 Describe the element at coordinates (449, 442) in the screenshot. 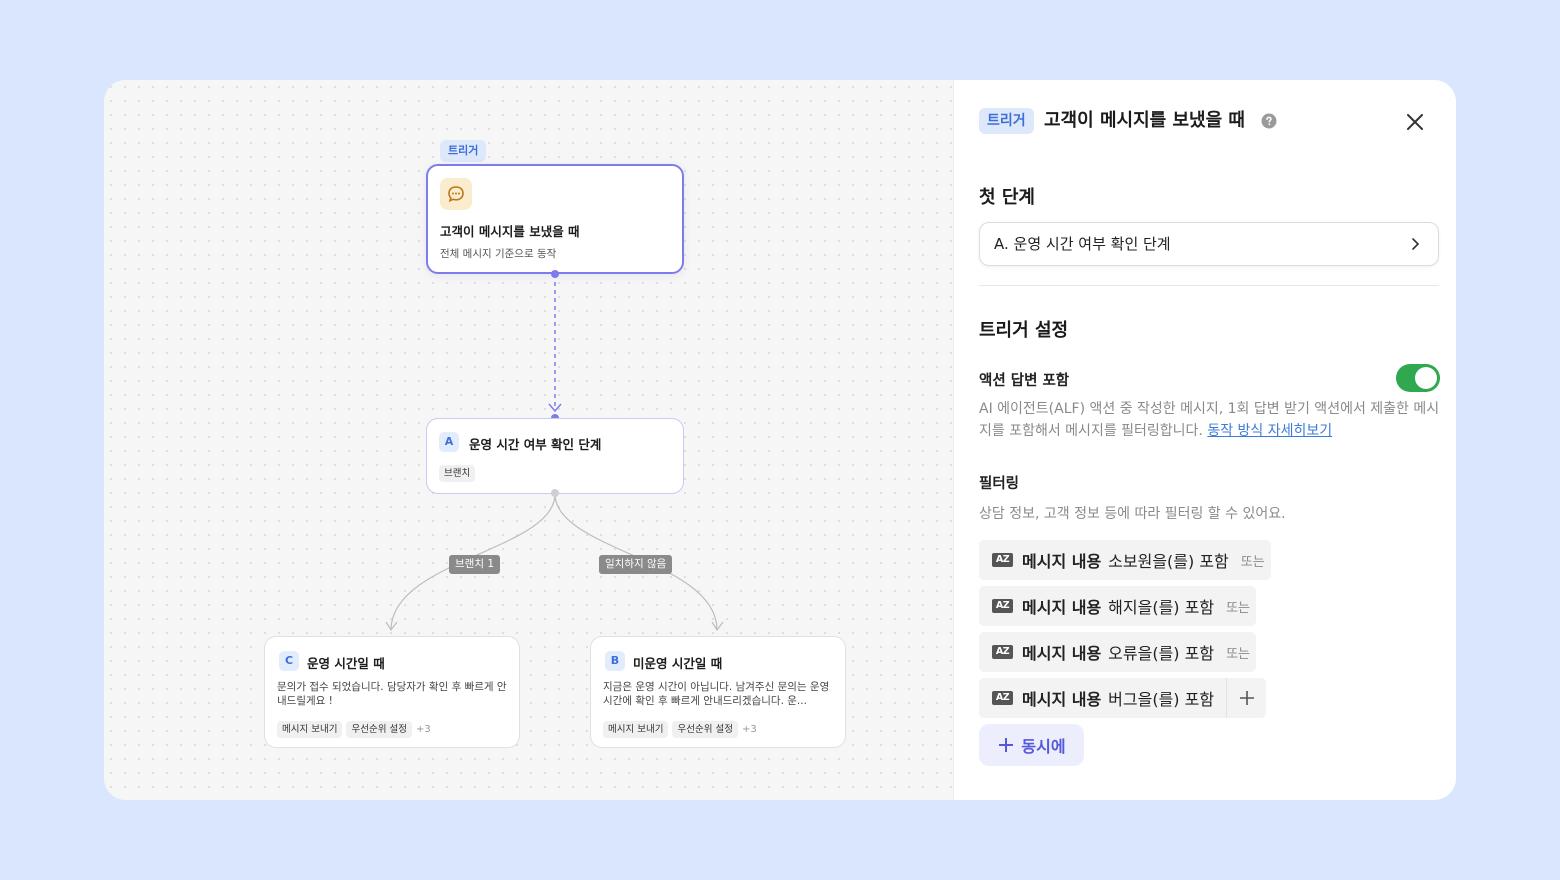

I see `node-a-letter-badge: A` at that location.